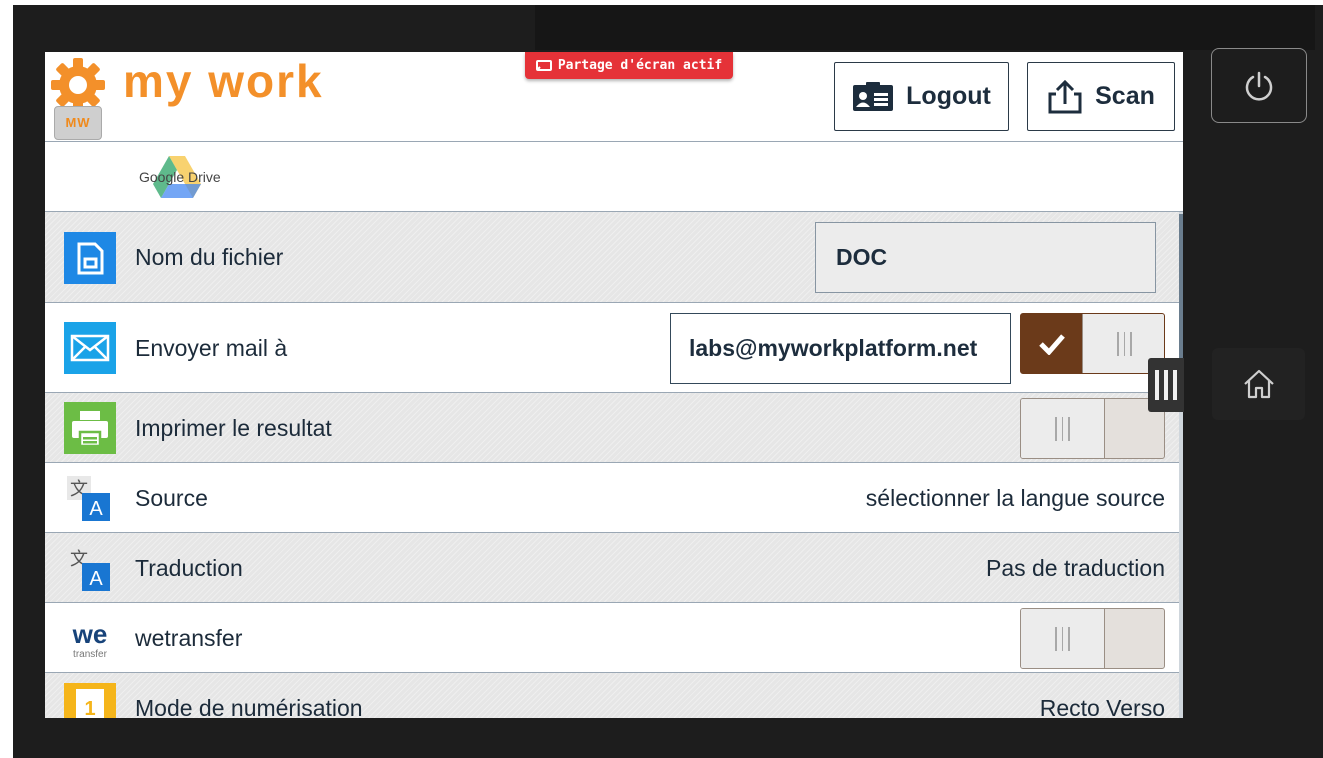 The image size is (1323, 758). Describe the element at coordinates (233, 428) in the screenshot. I see `print-result-label: Imprimer le resultat` at that location.